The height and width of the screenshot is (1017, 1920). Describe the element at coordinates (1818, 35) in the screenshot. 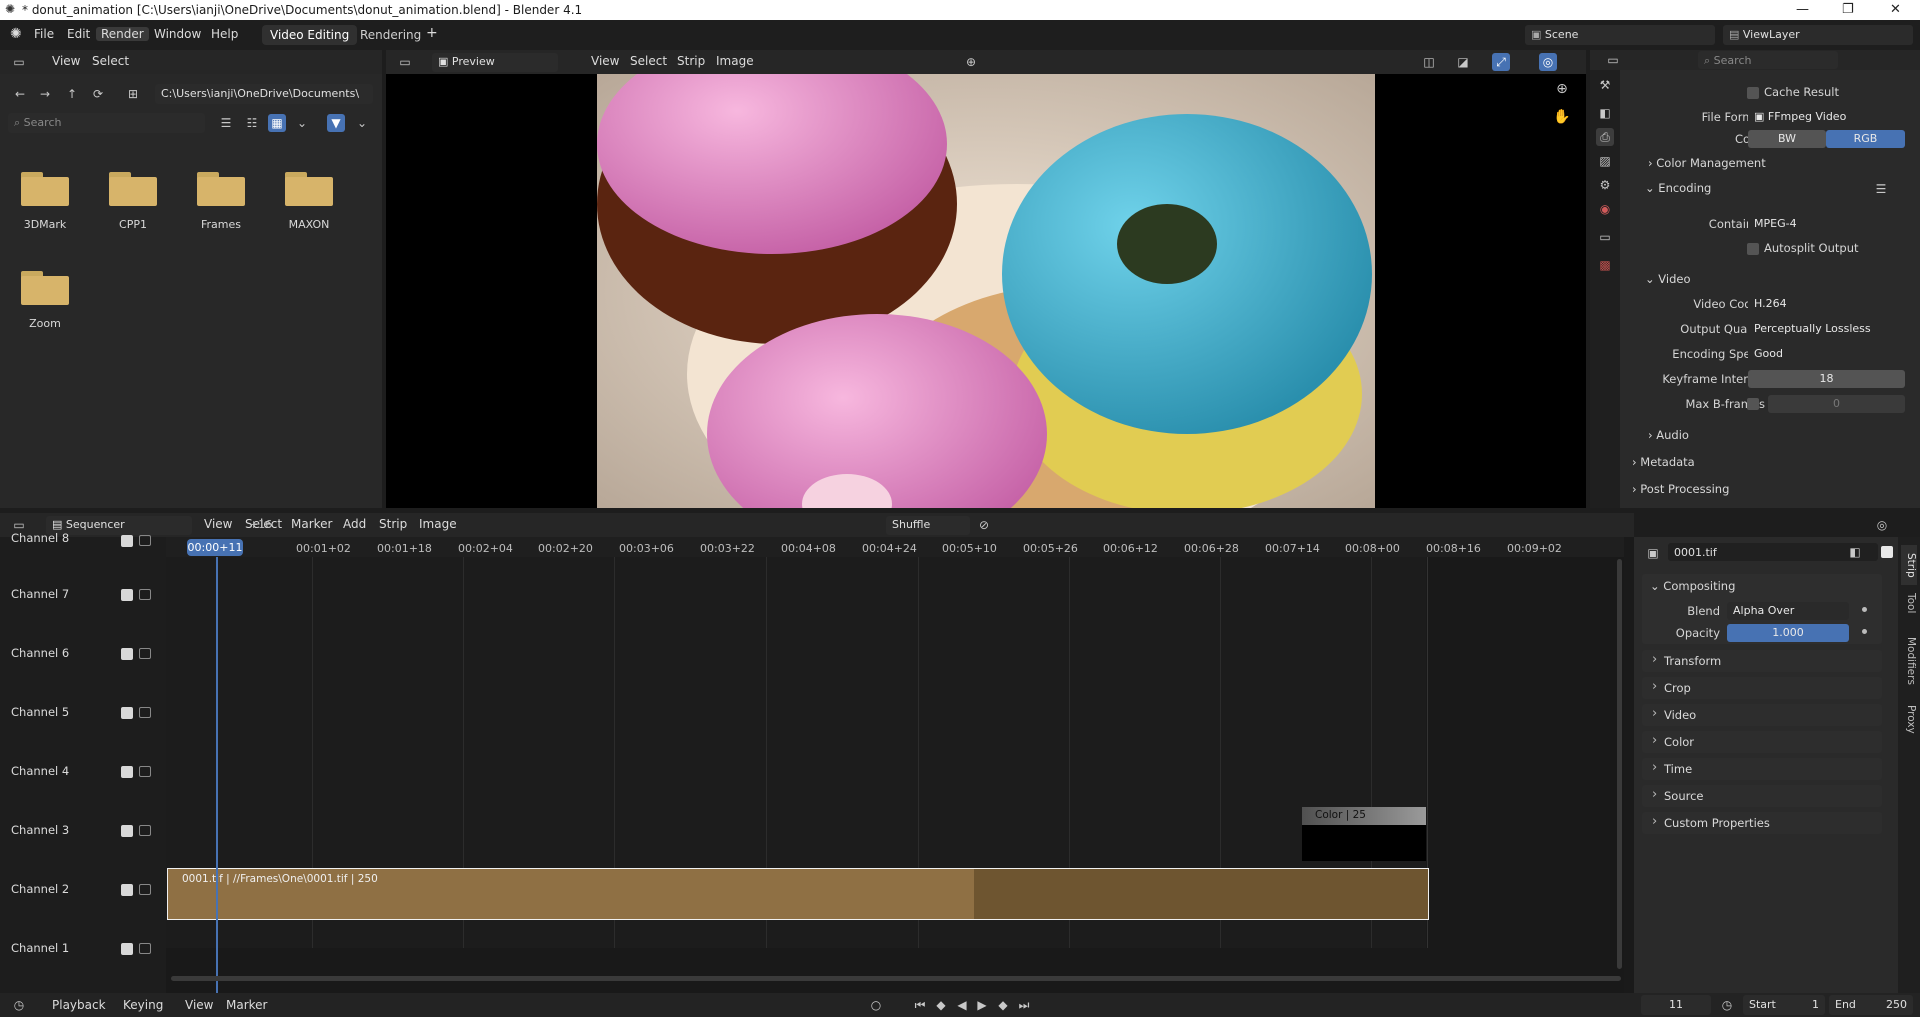

I see `view-layer-selector: ▤ ViewLayer` at that location.